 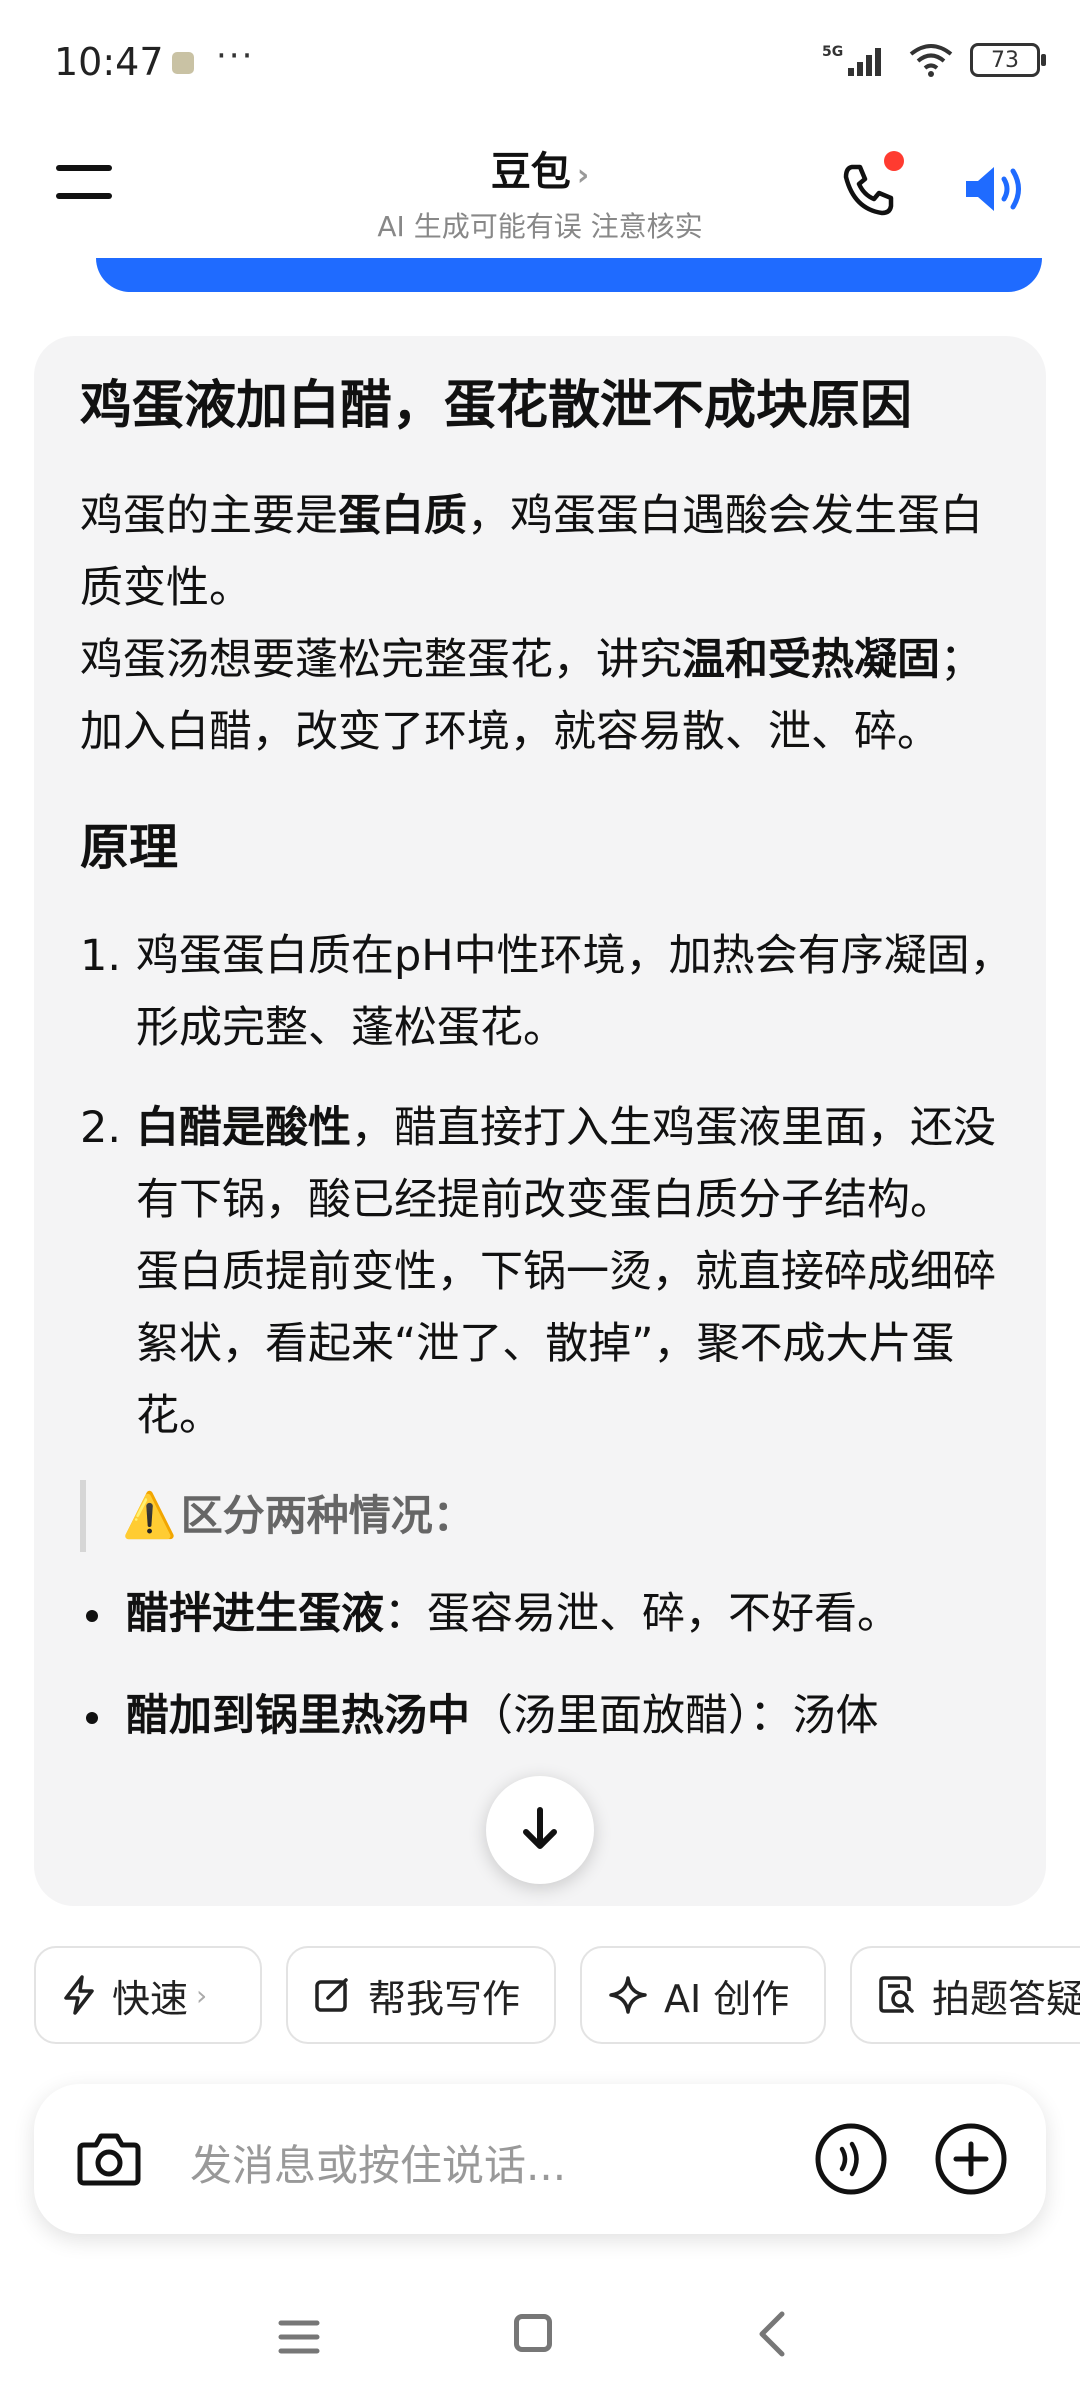 I want to click on intro1-bold: 蛋白质, so click(x=402, y=516).